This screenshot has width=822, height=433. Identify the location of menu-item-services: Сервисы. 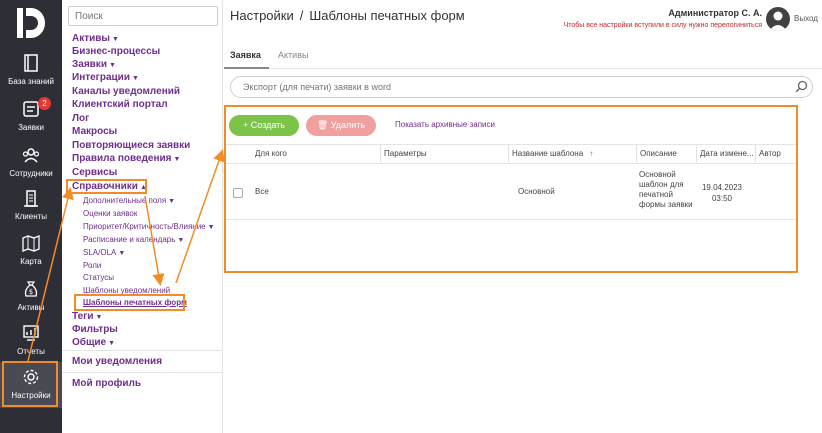
(94, 172).